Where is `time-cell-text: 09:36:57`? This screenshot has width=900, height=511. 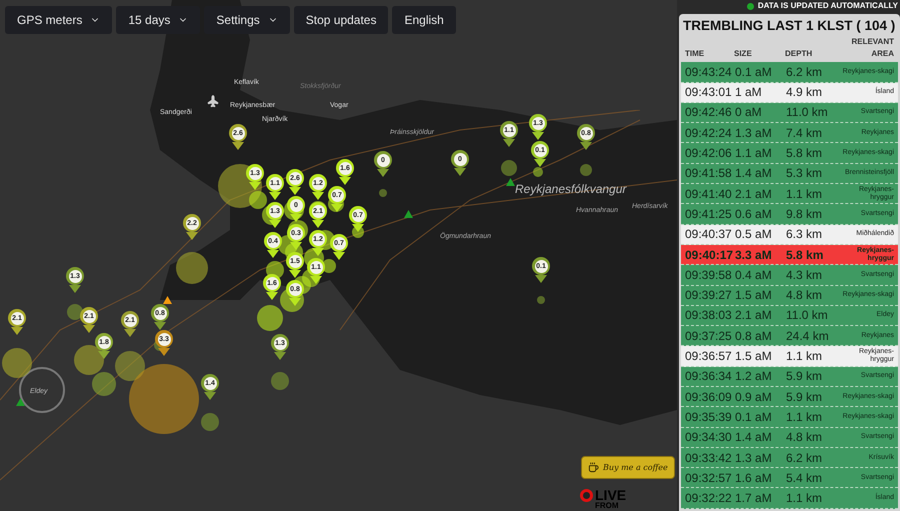 time-cell-text: 09:36:57 is located at coordinates (709, 357).